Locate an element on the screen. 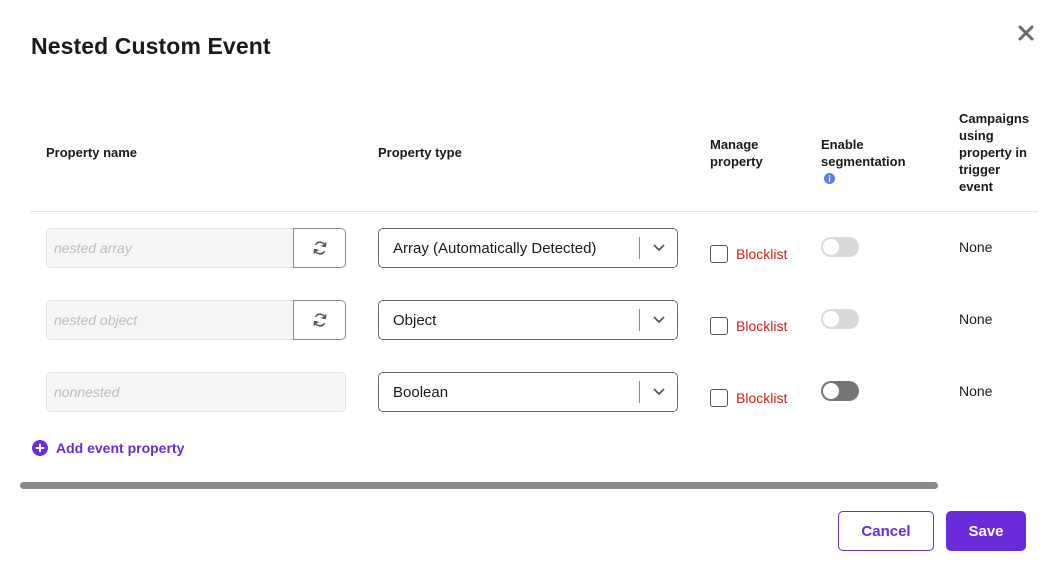 The image size is (1057, 583). close-button is located at coordinates (1026, 33).